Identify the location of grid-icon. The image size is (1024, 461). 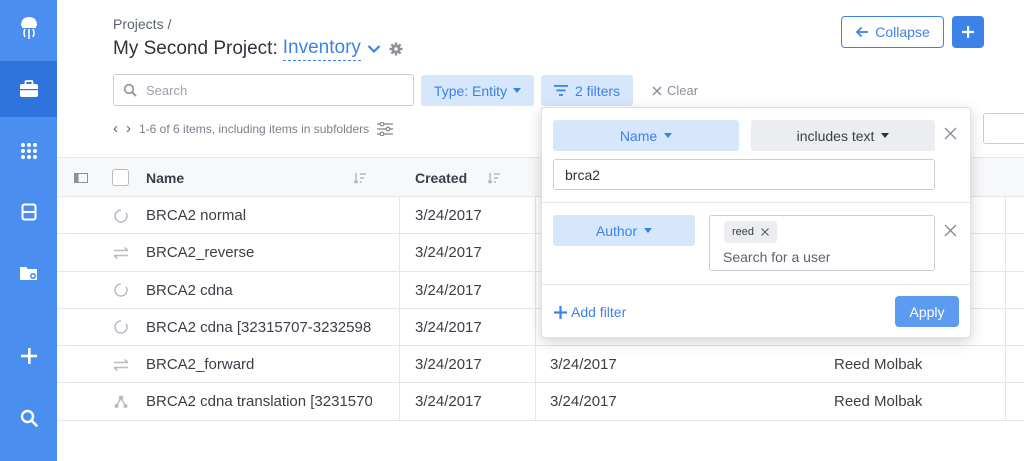
(28, 151).